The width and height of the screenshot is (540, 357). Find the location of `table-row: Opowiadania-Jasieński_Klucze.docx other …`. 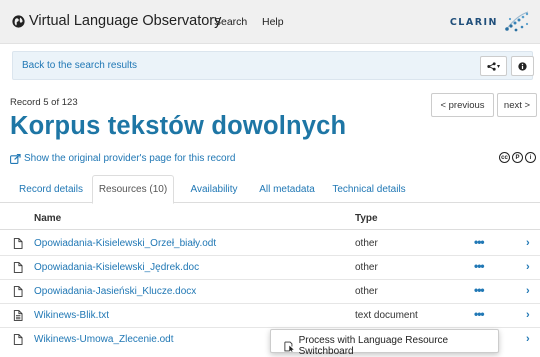

table-row: Opowiadania-Jasieński_Klucze.docx other … is located at coordinates (270, 292).